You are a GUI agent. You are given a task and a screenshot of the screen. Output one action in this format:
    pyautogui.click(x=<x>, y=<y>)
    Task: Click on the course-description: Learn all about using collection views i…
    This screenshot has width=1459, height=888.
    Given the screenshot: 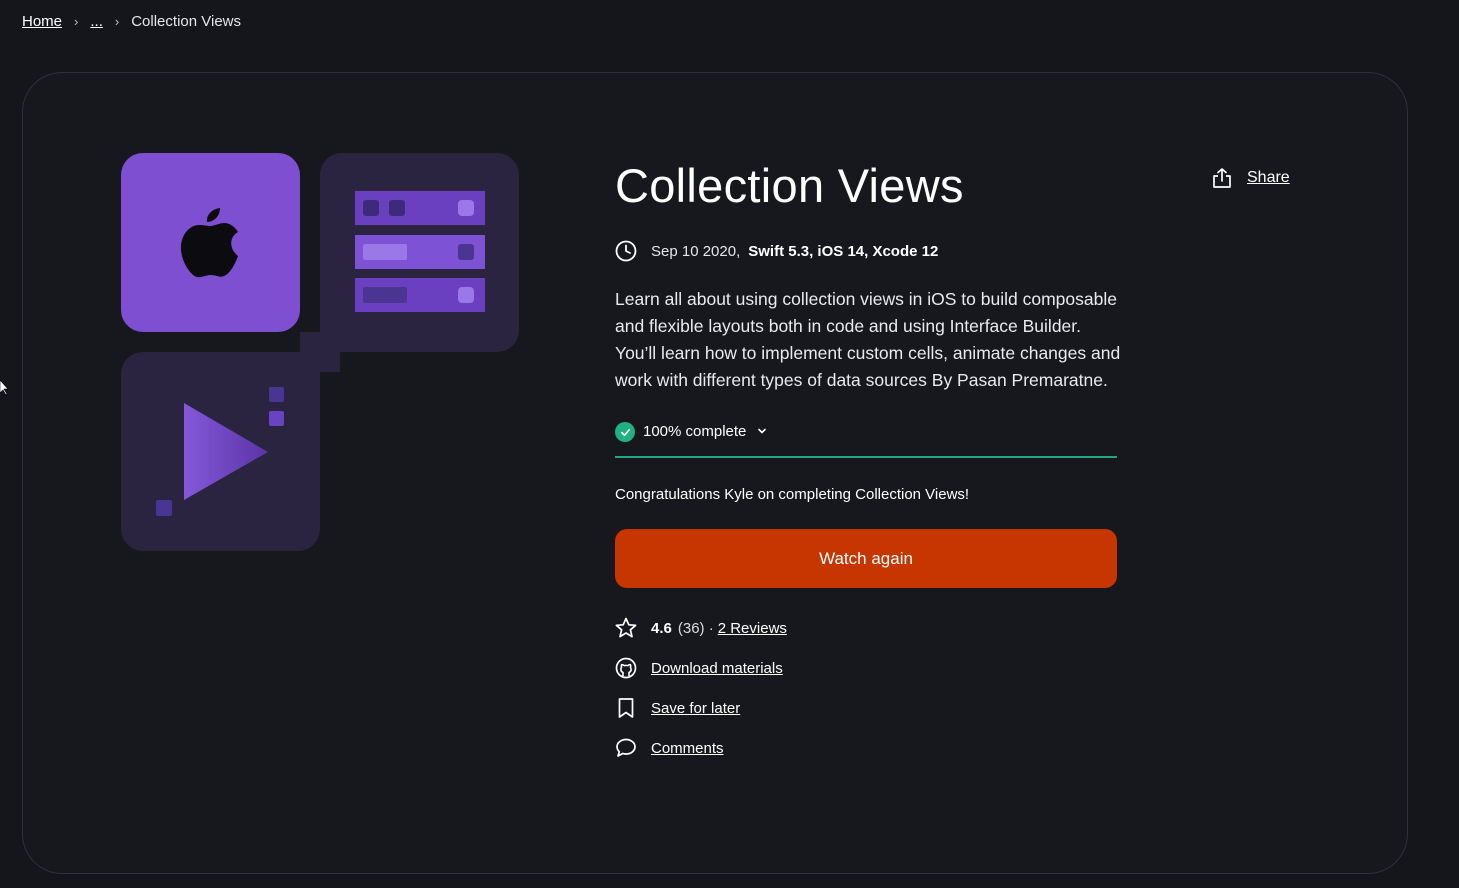 What is the action you would take?
    pyautogui.click(x=868, y=339)
    